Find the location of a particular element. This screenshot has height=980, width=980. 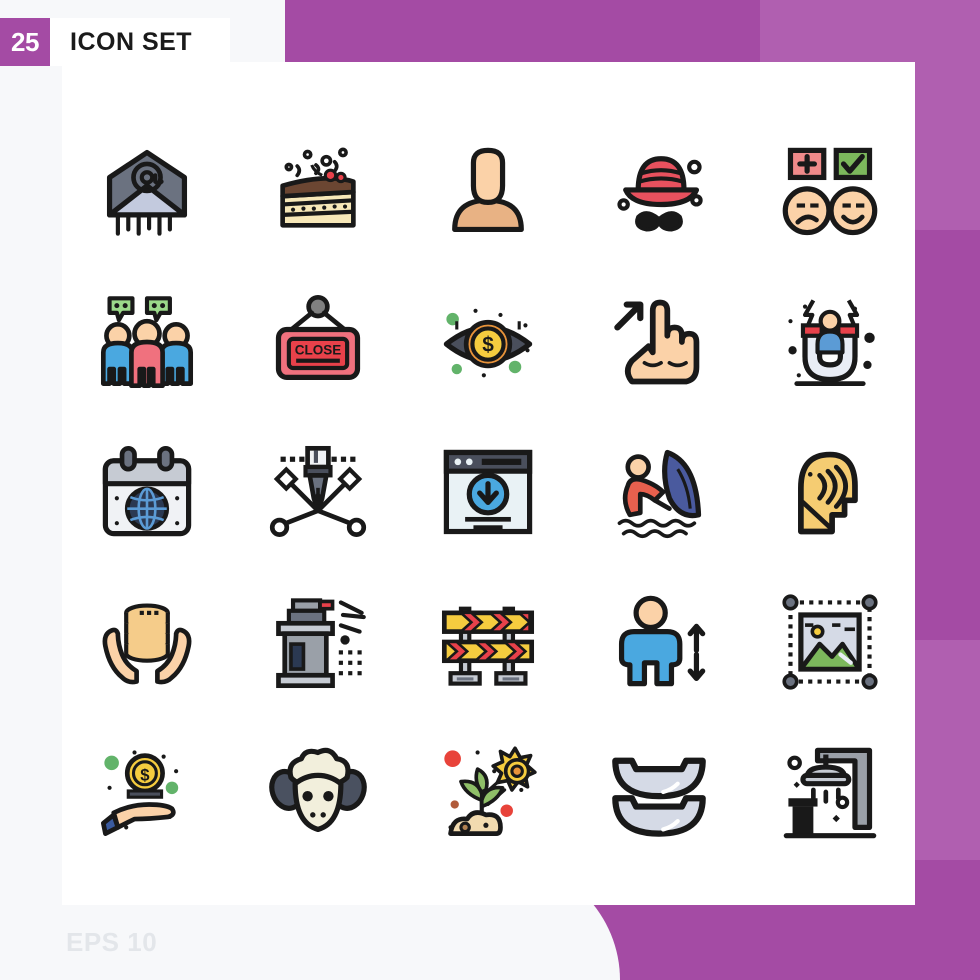

icon-cell-shower-bathroom is located at coordinates (830, 792).